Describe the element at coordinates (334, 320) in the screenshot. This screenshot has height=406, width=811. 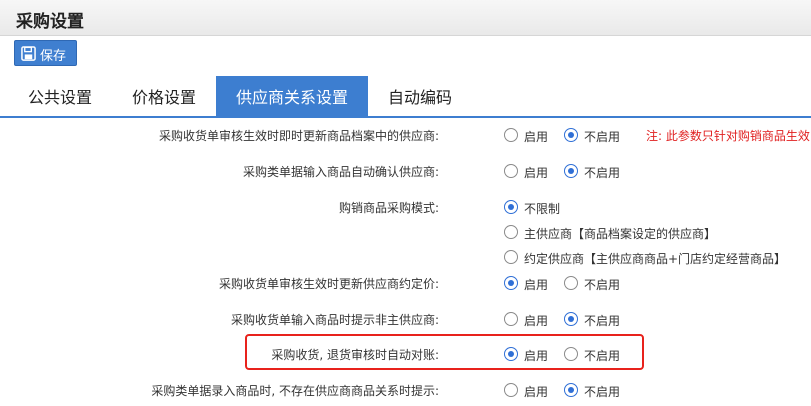
I see `setting-label: 采购收货单输入商品时提示非主供应商:` at that location.